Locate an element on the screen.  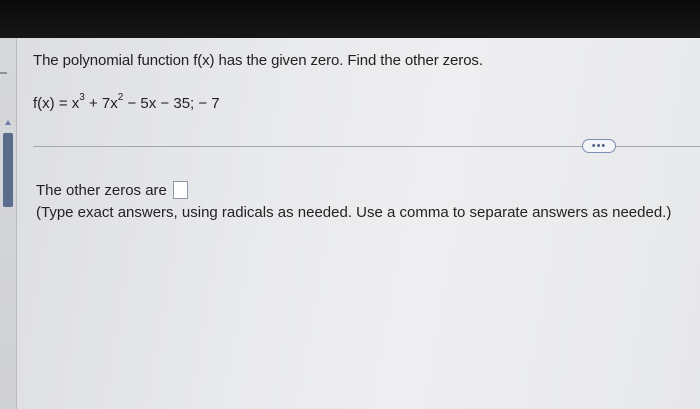
scroll-up-arrow-icon is located at coordinates (8, 122).